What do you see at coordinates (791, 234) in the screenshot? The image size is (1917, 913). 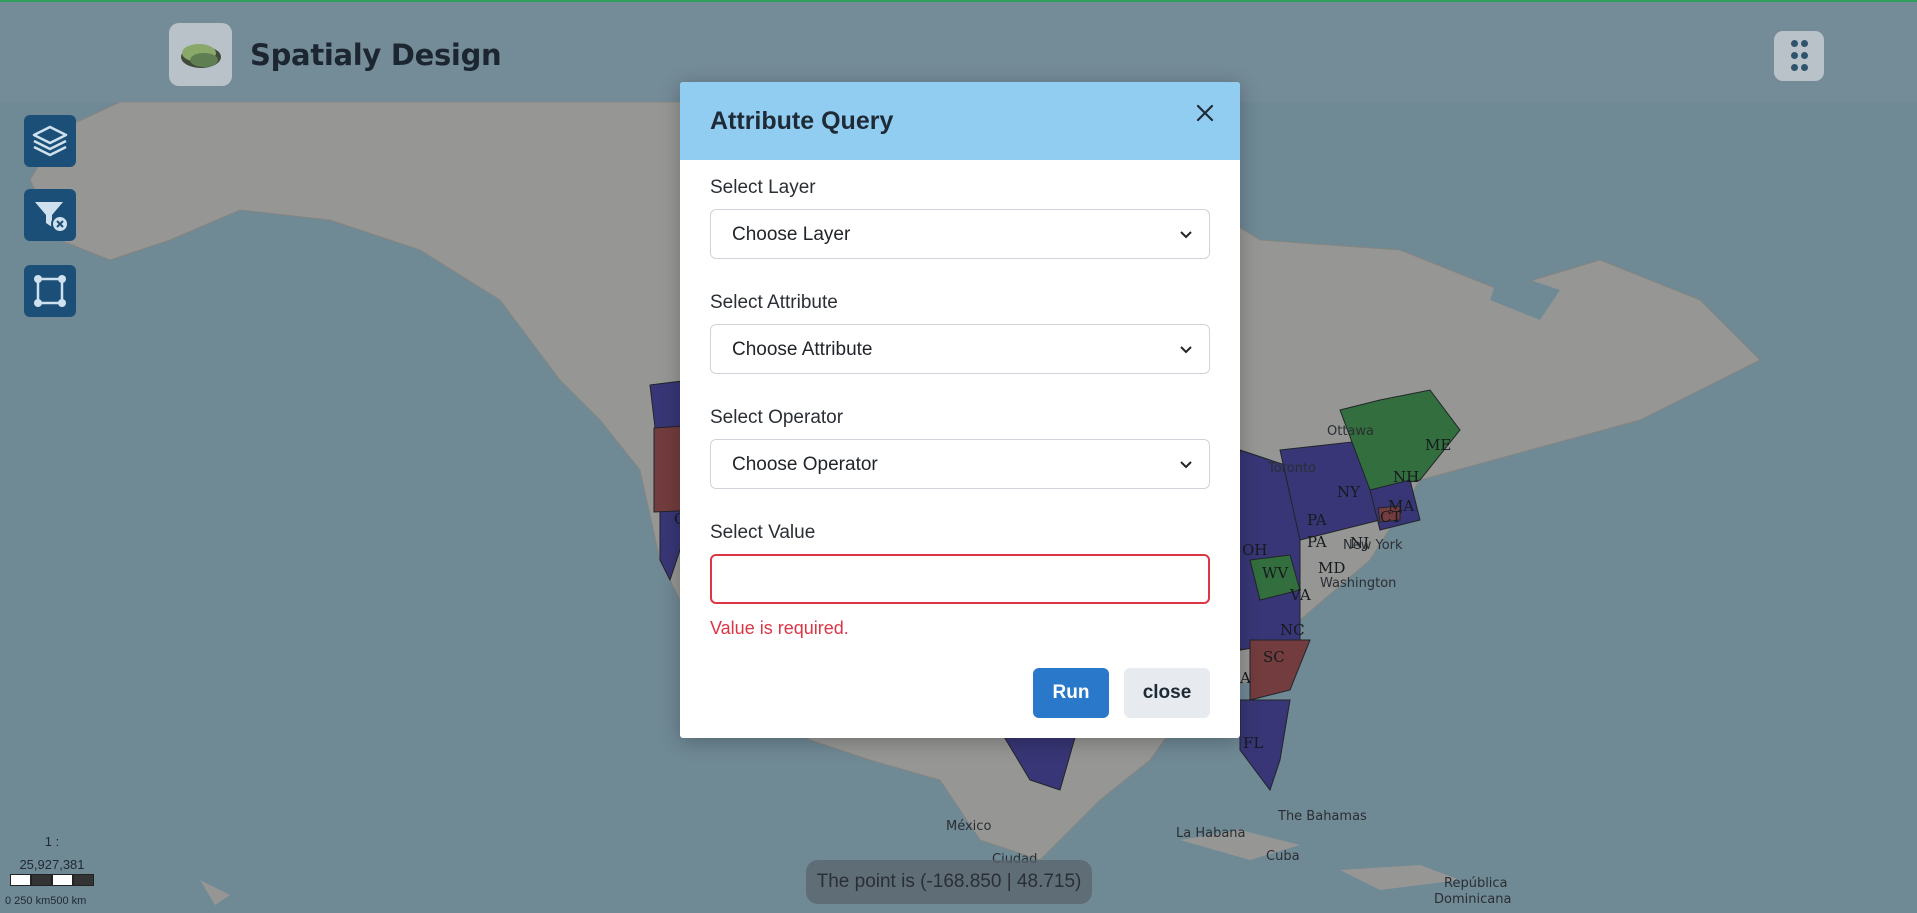 I see `layer-select-value: Choose Layer` at bounding box center [791, 234].